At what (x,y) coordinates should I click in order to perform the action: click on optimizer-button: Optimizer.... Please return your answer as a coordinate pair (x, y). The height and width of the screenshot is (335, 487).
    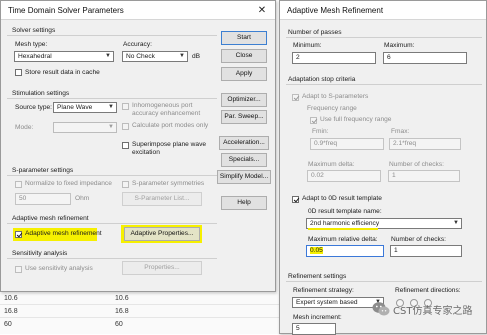
    Looking at the image, I should click on (244, 100).